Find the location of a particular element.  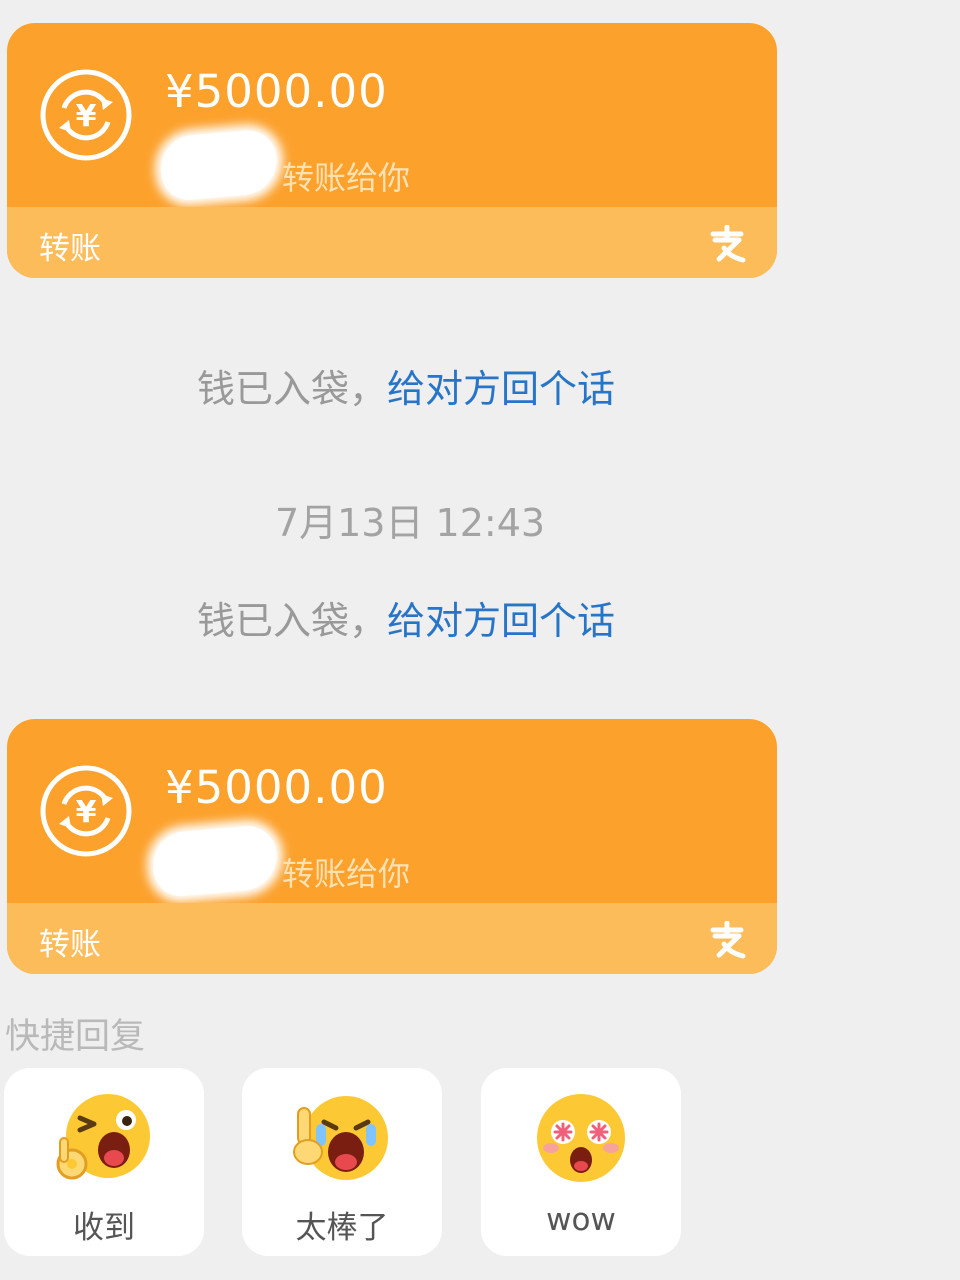

ok-wink-emoji-icon is located at coordinates (103, 1137).